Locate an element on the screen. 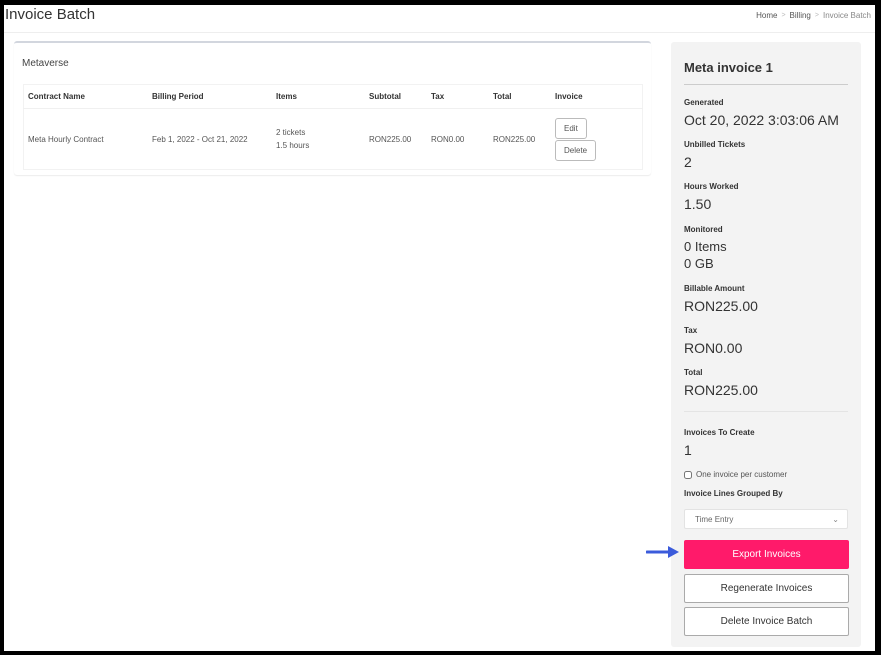  items-tickets: 2 tickets is located at coordinates (291, 132).